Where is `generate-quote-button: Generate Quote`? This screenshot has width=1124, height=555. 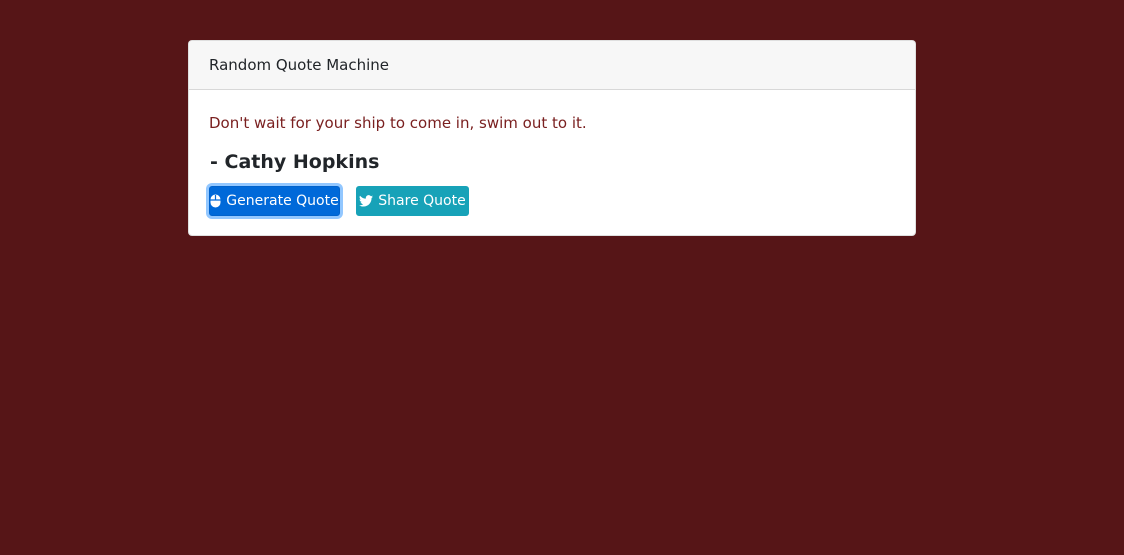
generate-quote-button: Generate Quote is located at coordinates (274, 201).